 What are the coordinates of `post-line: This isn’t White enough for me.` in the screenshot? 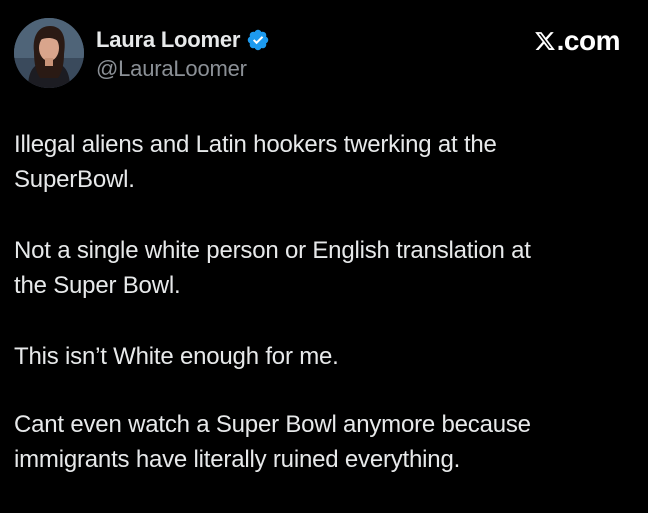 It's located at (176, 356).